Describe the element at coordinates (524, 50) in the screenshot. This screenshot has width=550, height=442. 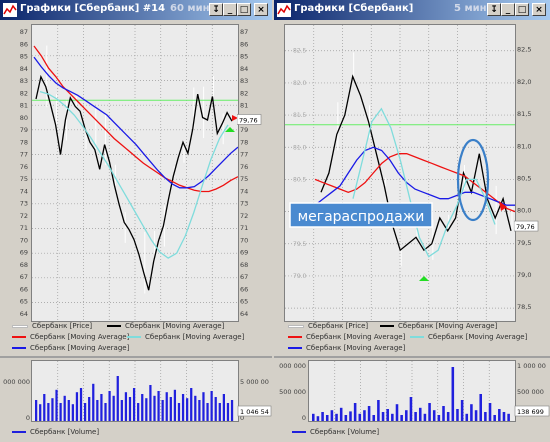
I see `y-tick-label: 82,5` at that location.